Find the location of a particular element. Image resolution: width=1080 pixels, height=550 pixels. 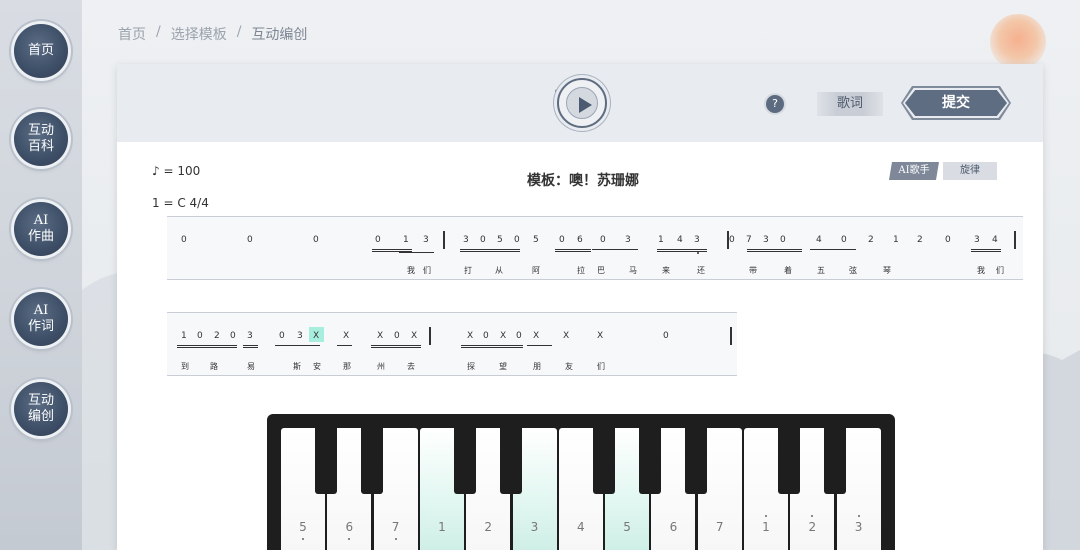

melody-button: 旋律 is located at coordinates (970, 171).